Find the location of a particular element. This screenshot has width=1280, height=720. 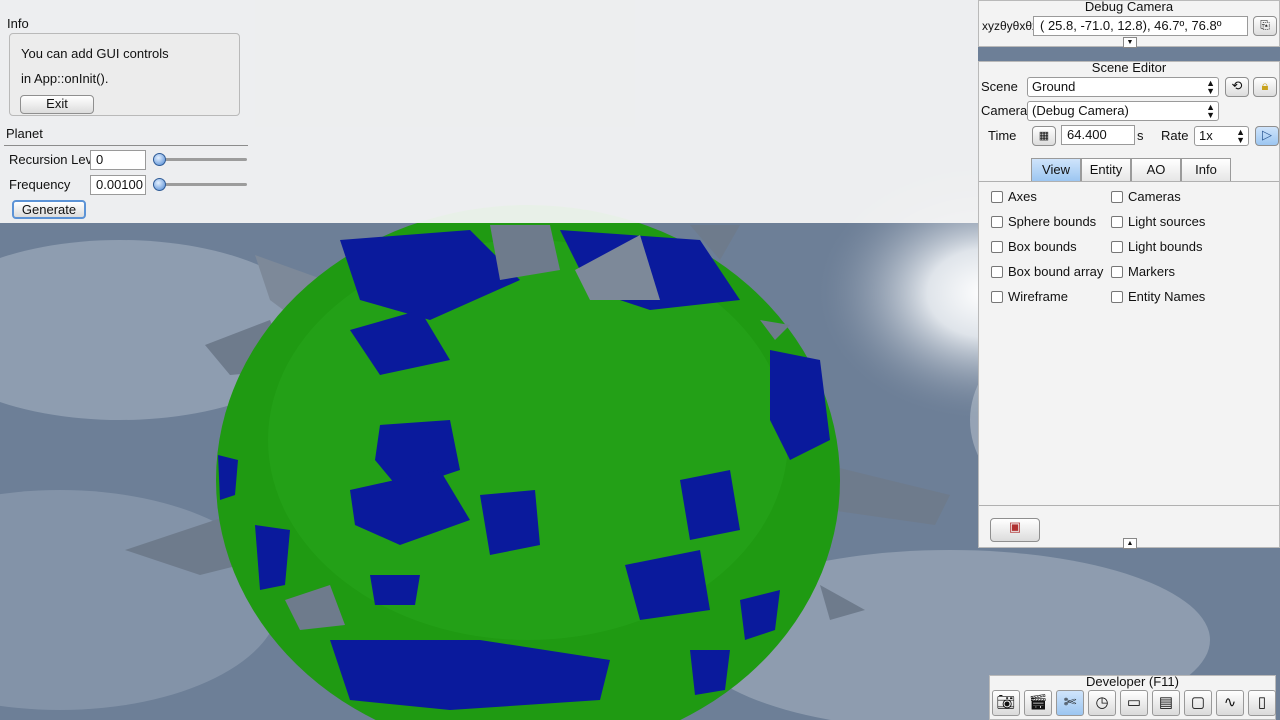

tab-view: View is located at coordinates (1056, 170).